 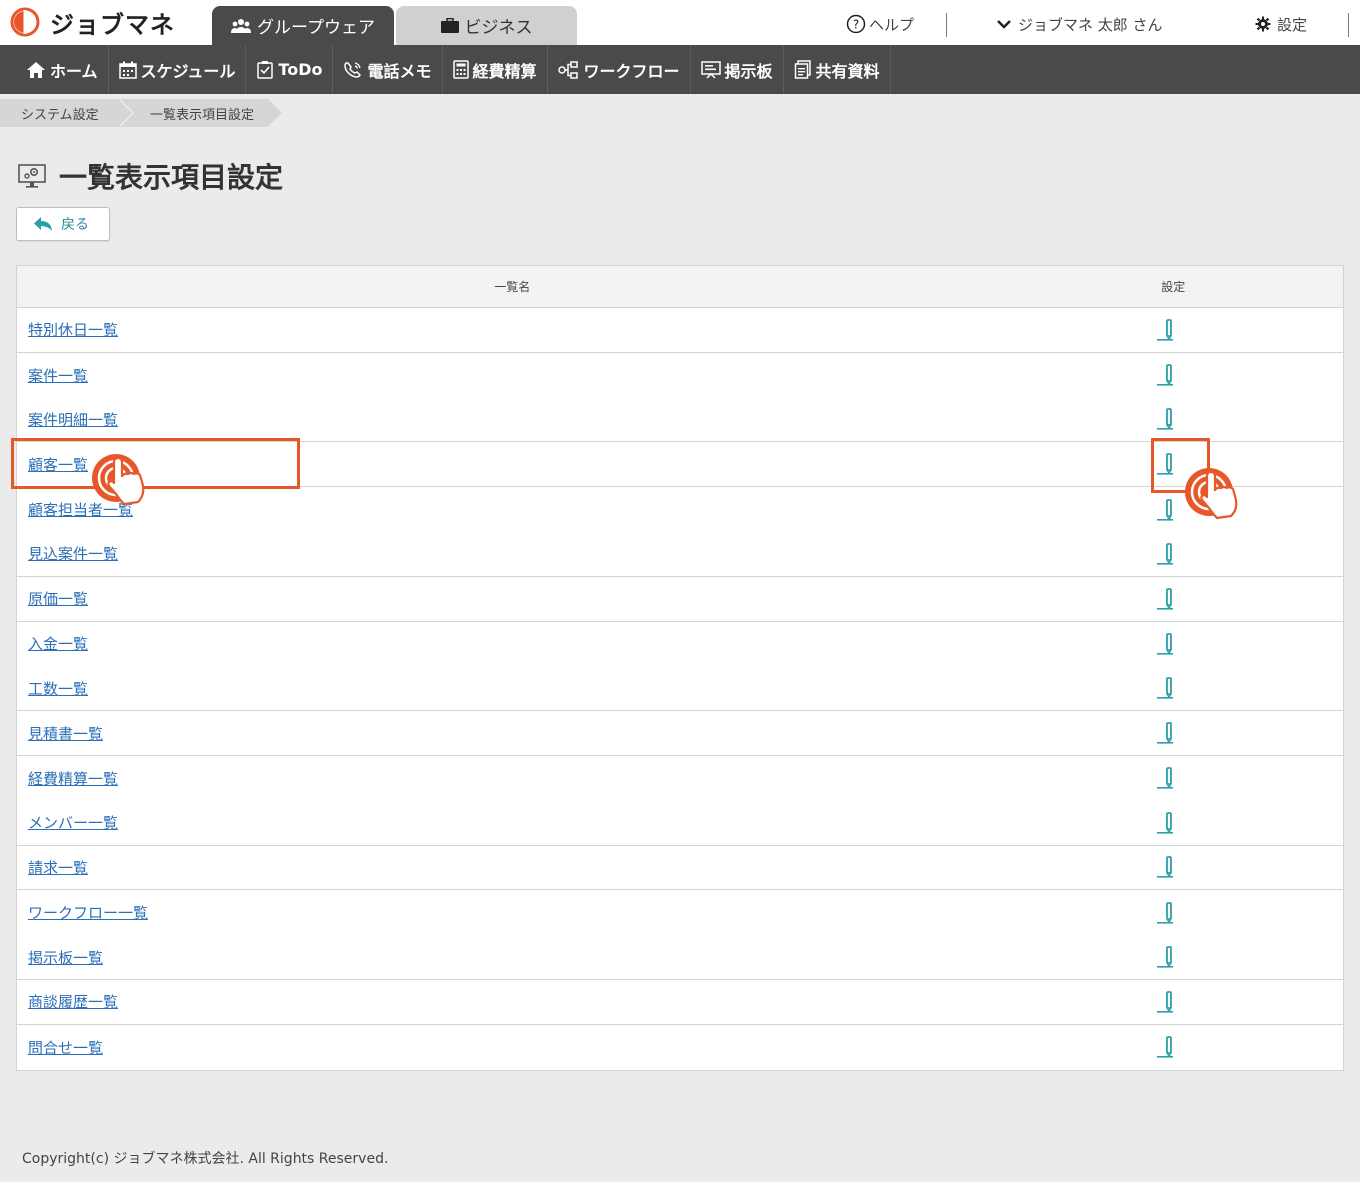 What do you see at coordinates (582, 957) in the screenshot?
I see `list-name-cell: 掲示板一覧` at bounding box center [582, 957].